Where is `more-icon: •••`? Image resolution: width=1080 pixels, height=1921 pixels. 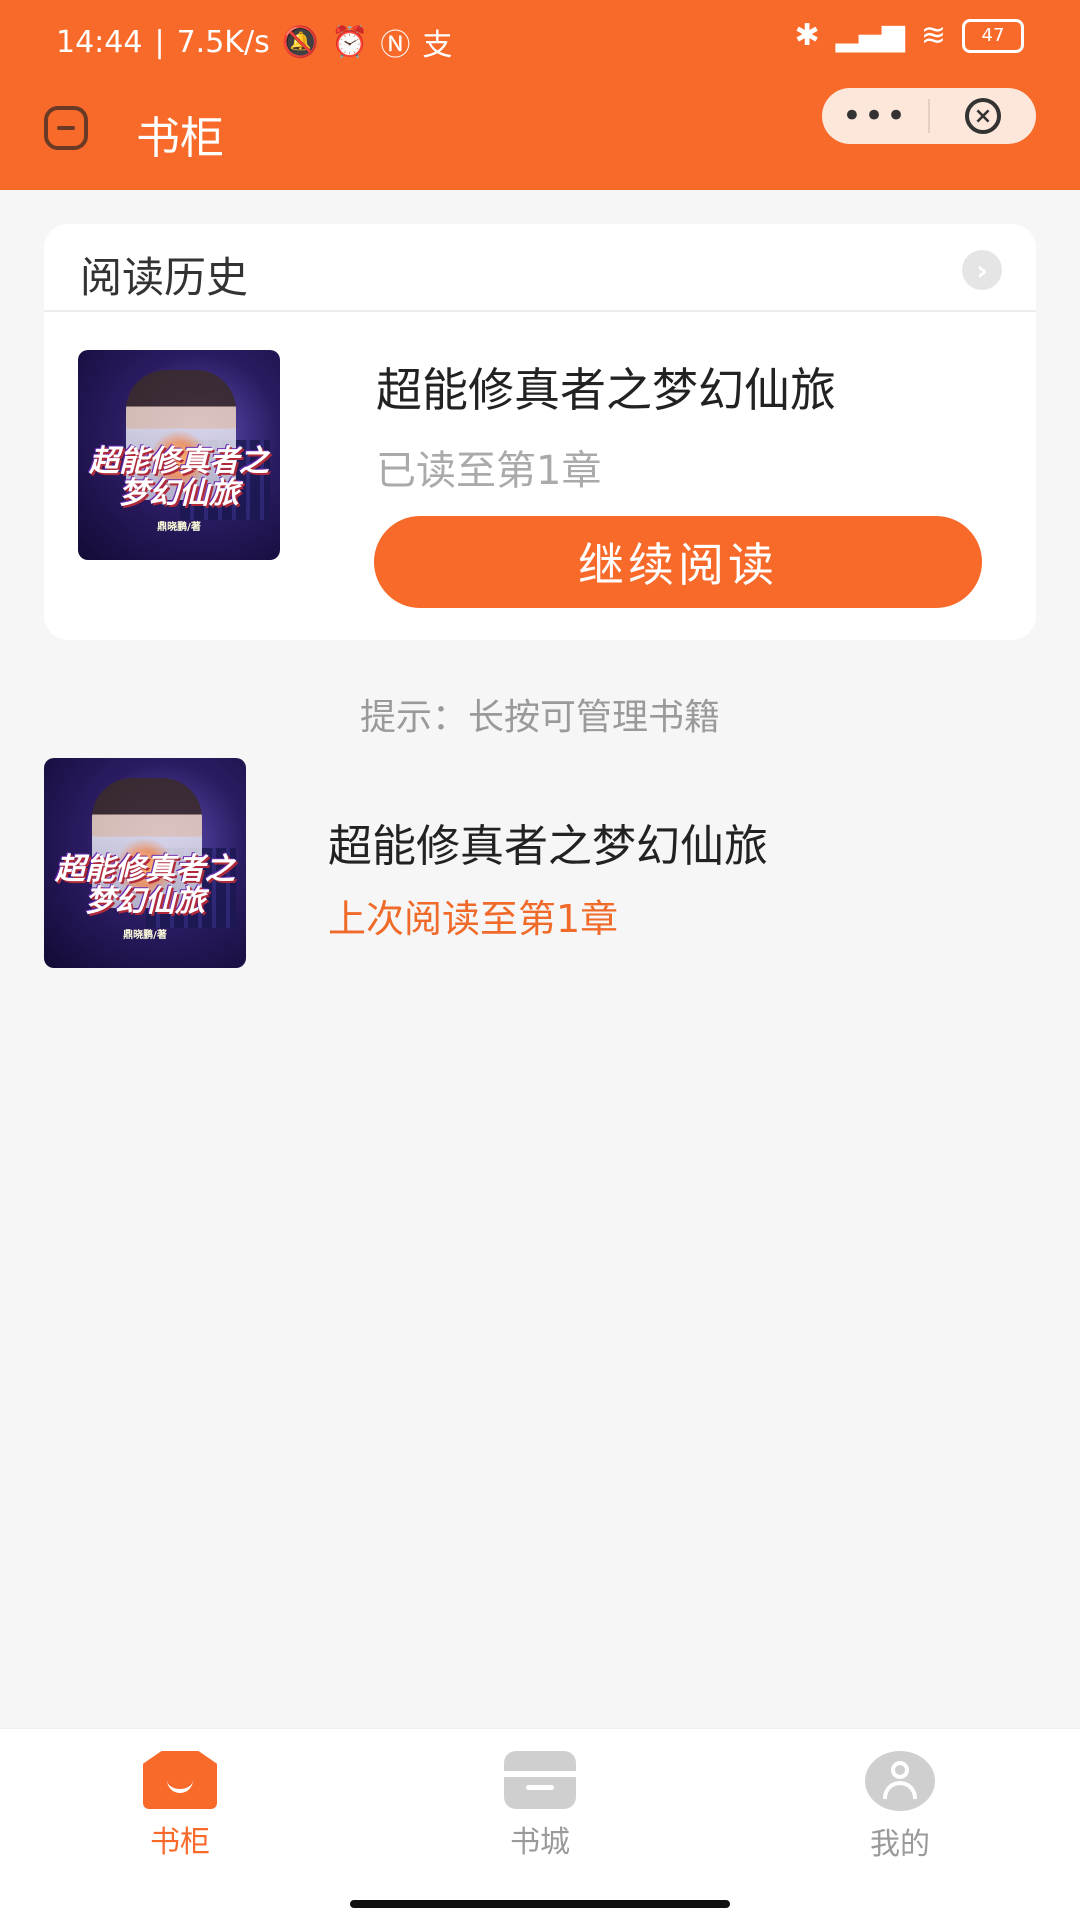 more-icon: ••• is located at coordinates (875, 116).